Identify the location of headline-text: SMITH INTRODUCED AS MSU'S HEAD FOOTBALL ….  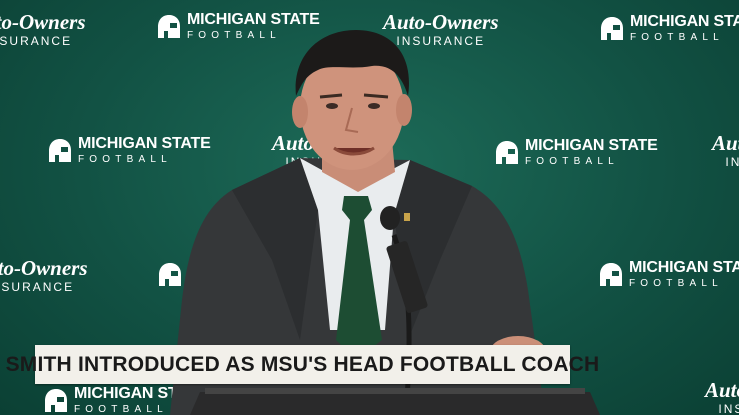
(302, 364).